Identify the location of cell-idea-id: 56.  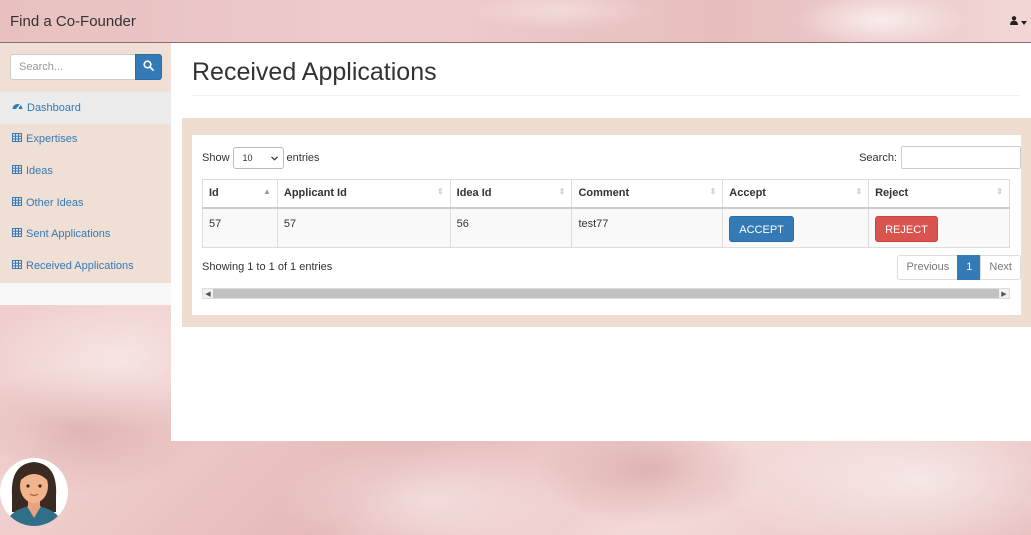
(511, 227).